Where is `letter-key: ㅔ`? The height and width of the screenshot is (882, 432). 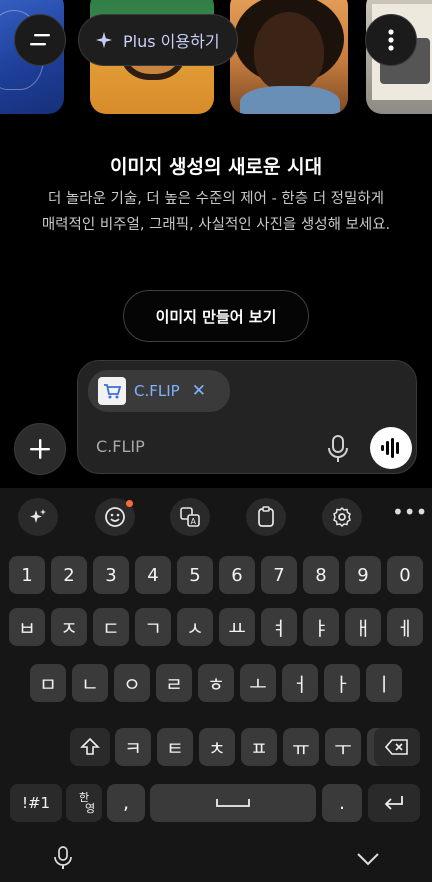 letter-key: ㅔ is located at coordinates (405, 627).